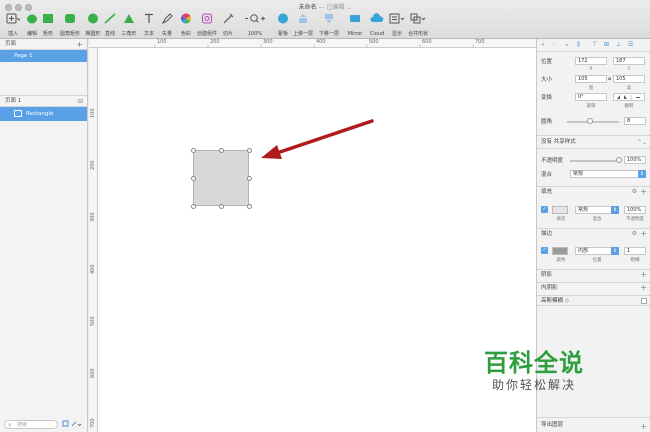 The image size is (650, 432). Describe the element at coordinates (635, 251) in the screenshot. I see `border-width-field: 1` at that location.